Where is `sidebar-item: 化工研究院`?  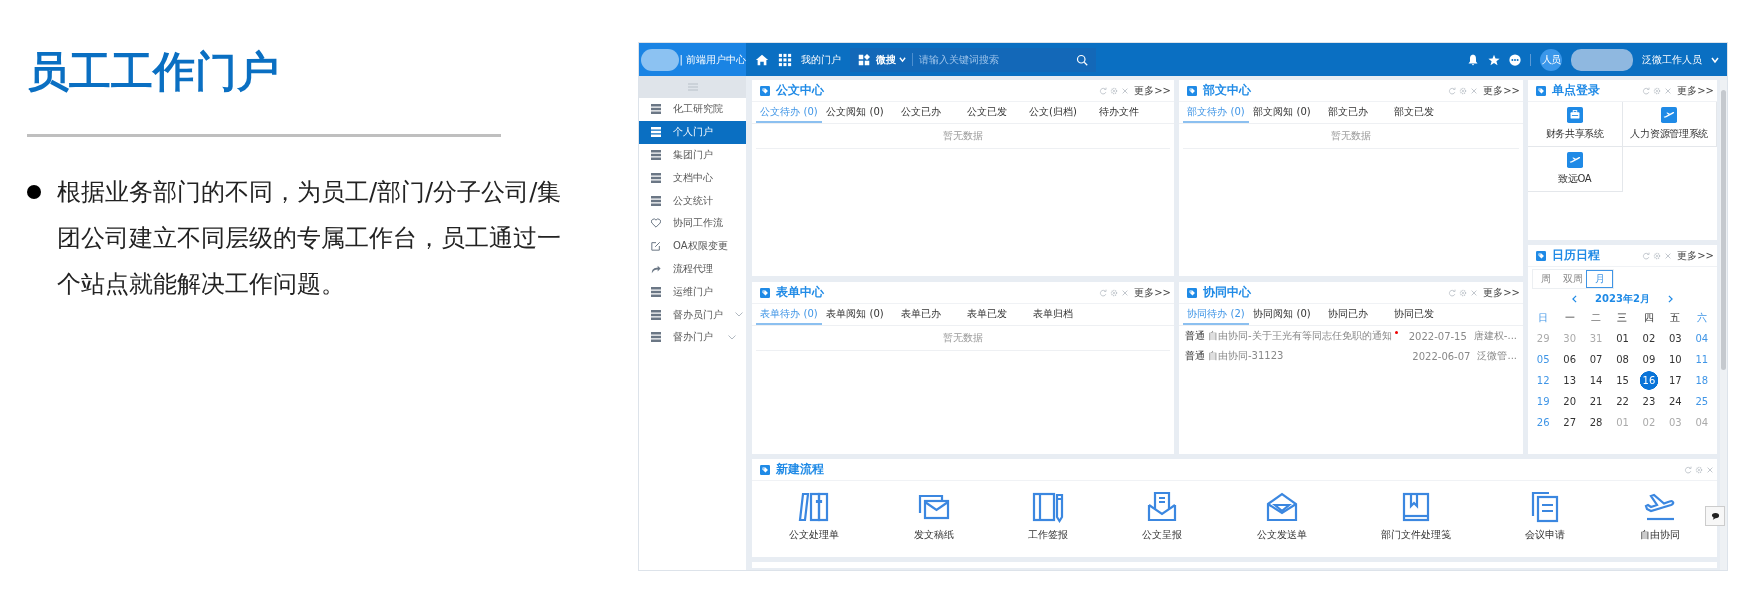 sidebar-item: 化工研究院 is located at coordinates (692, 109).